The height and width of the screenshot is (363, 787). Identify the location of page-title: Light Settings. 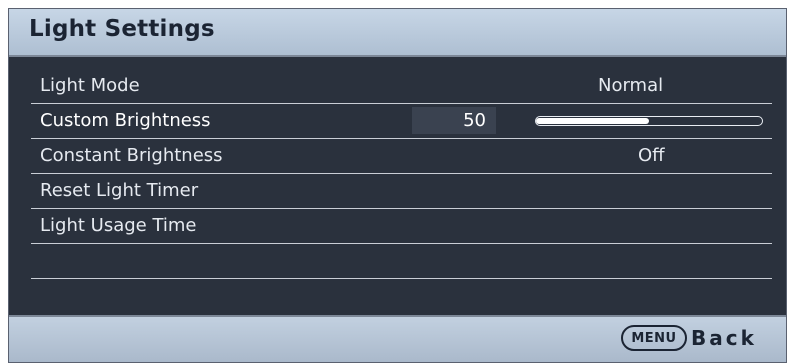
(122, 29).